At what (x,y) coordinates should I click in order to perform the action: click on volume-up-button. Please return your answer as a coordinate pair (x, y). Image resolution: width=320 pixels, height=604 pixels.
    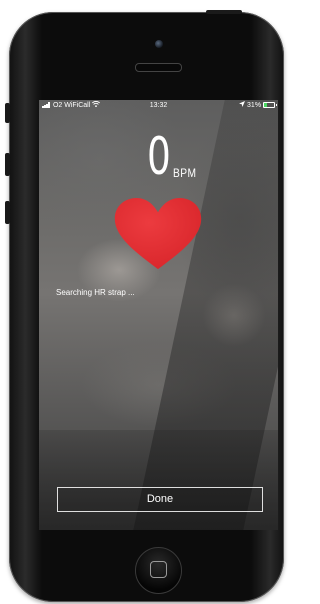
    Looking at the image, I should click on (7, 164).